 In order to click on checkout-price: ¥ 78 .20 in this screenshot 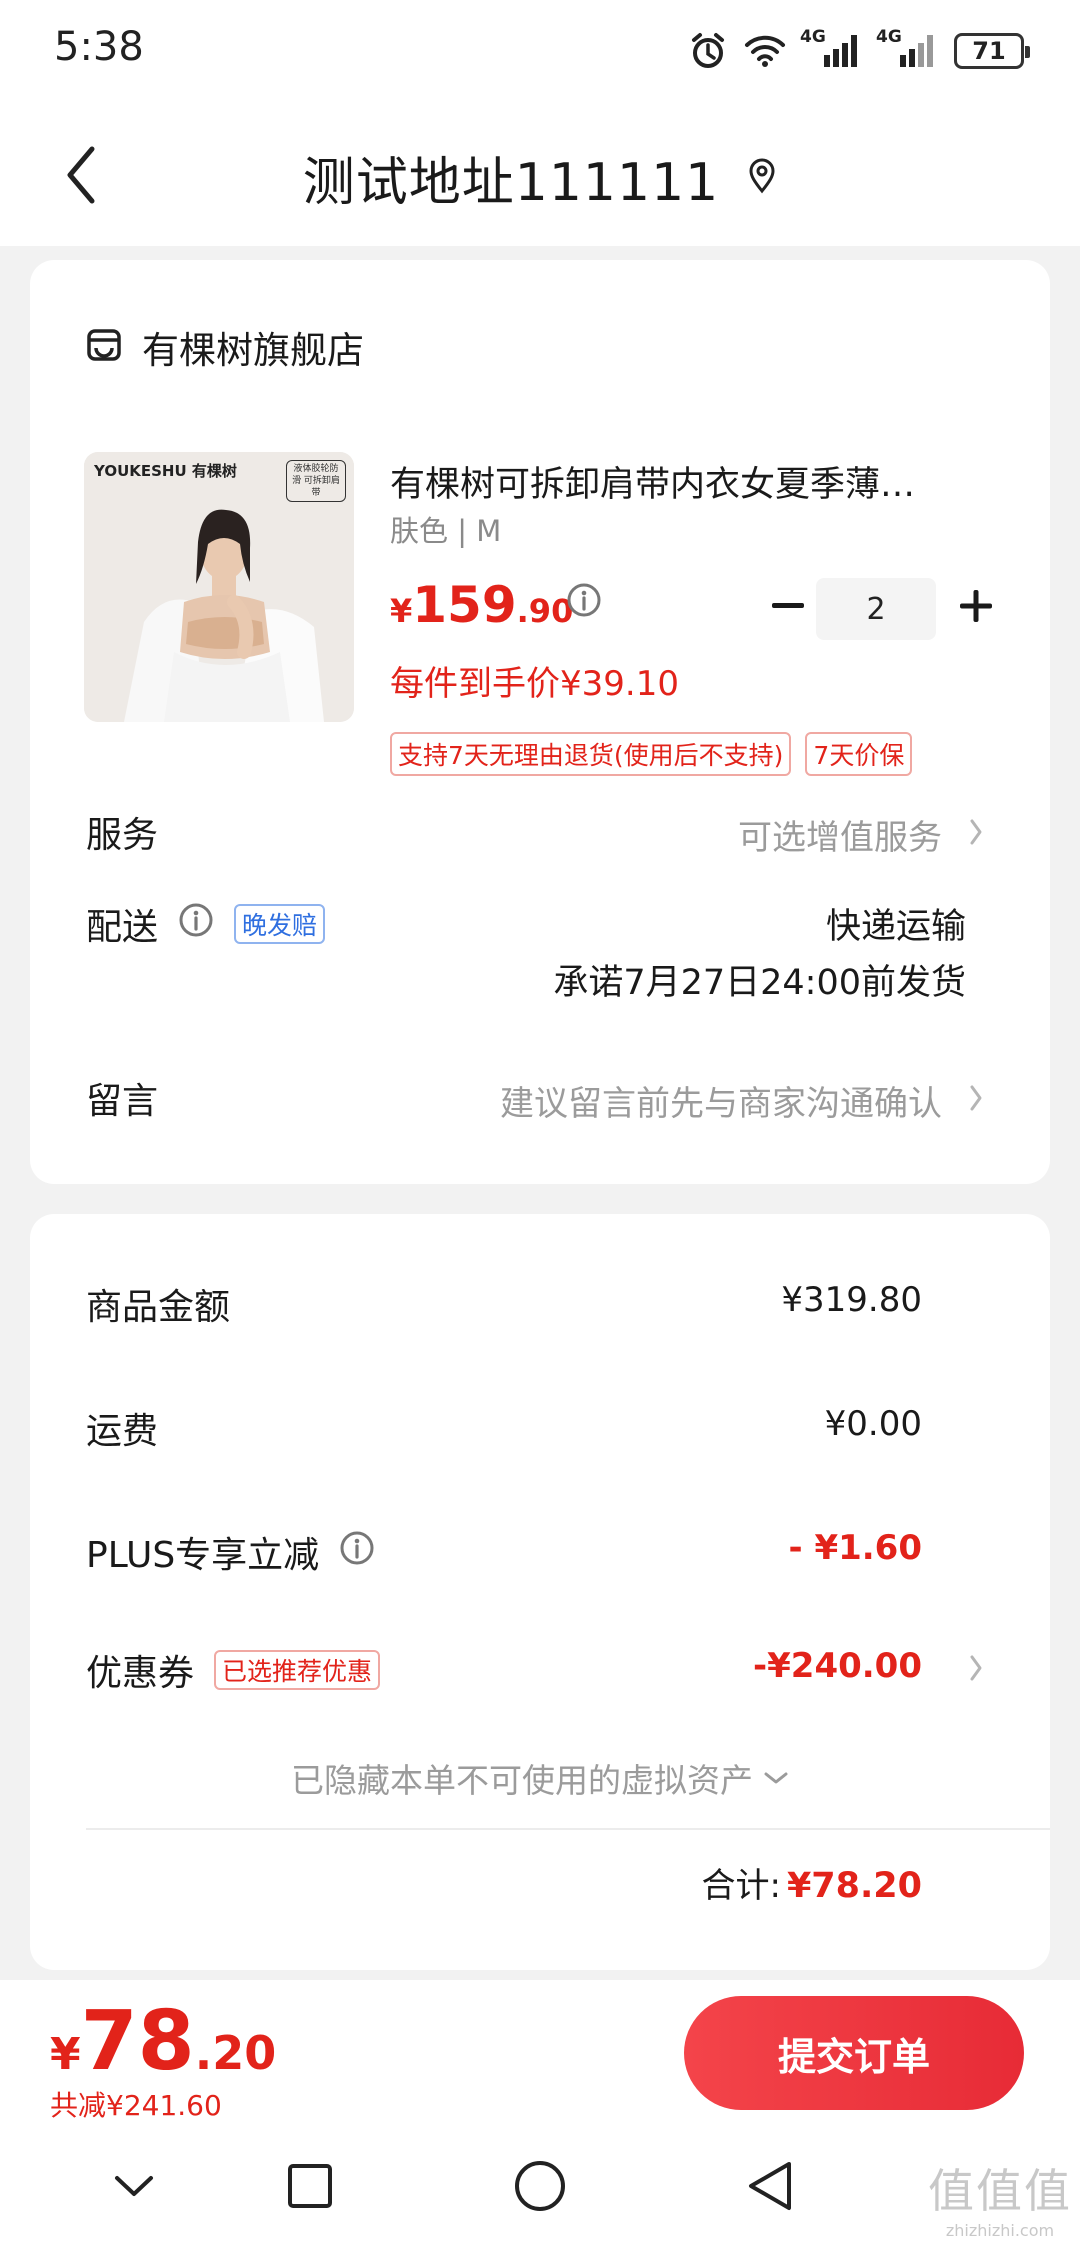, I will do `click(163, 2041)`.